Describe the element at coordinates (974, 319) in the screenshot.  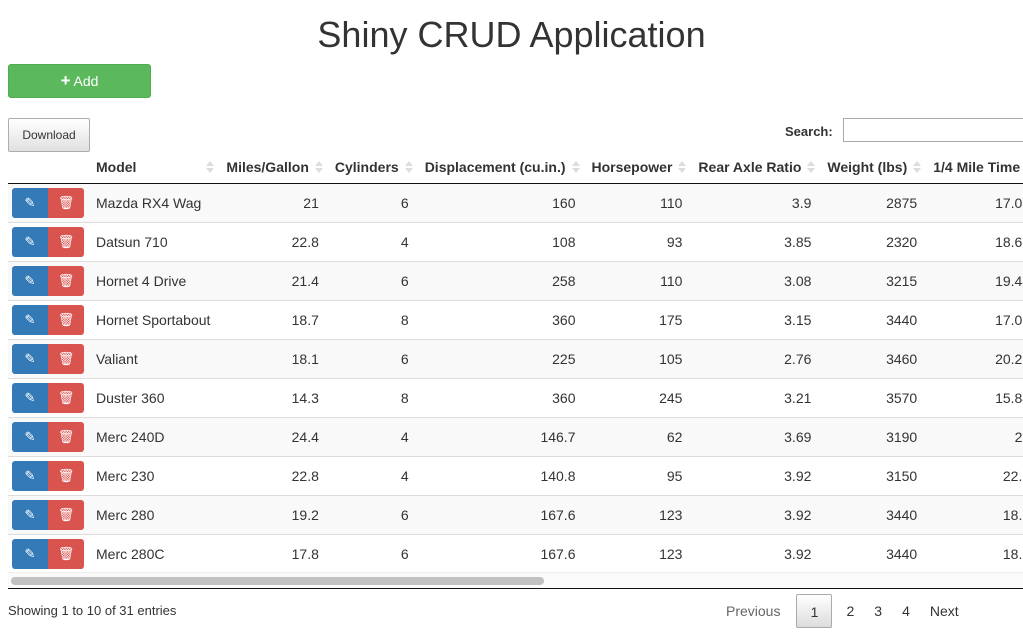
I see `cell-value: 17.02` at that location.